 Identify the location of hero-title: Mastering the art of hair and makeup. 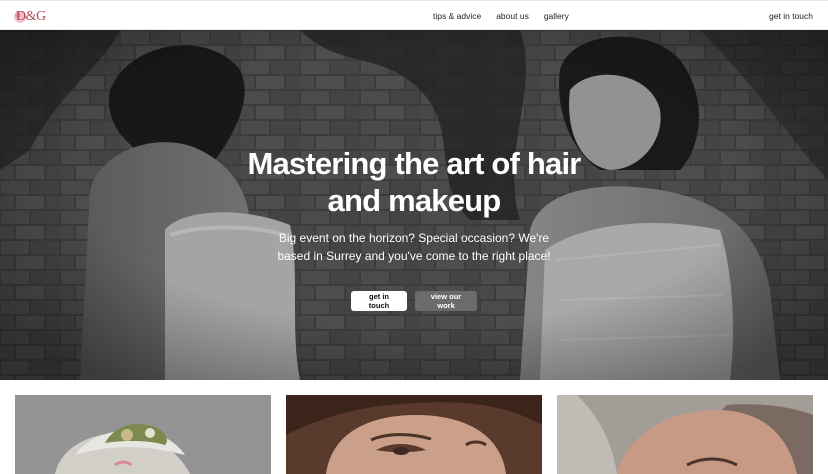
(414, 182).